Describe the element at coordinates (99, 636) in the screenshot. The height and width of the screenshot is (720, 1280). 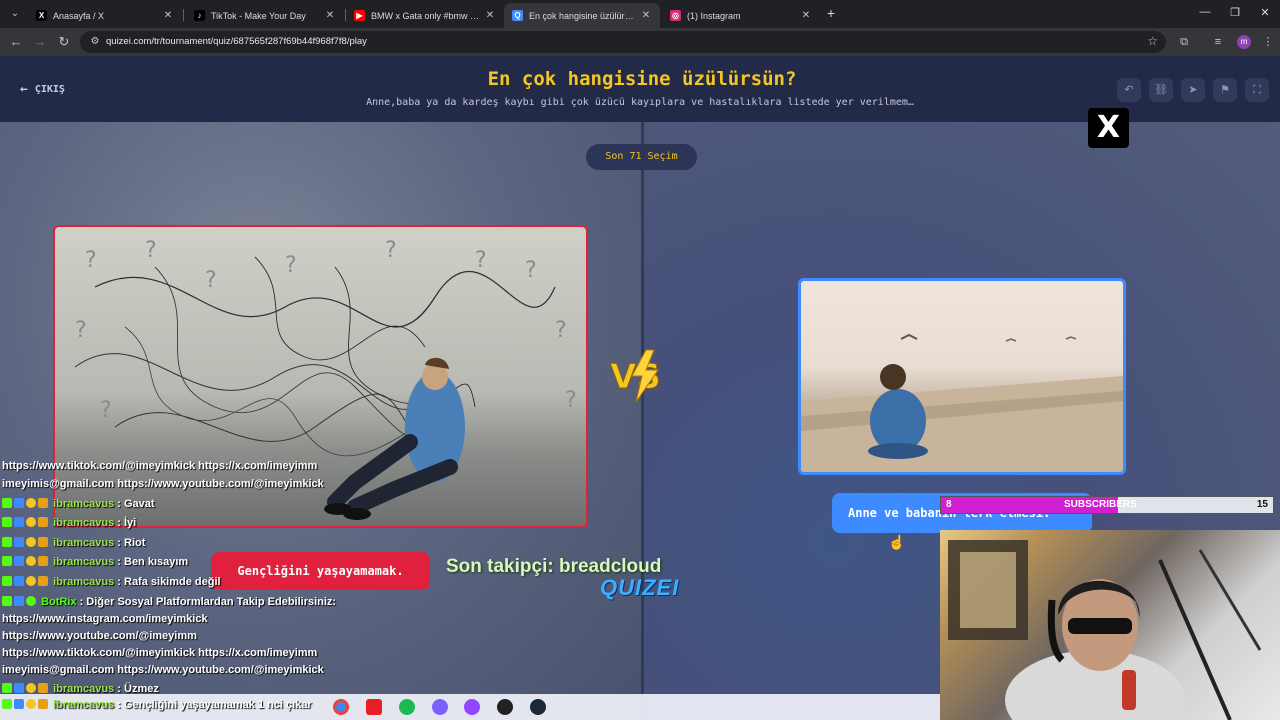
I see `chat-line: https://www.youtube.com/@imeyimm` at that location.